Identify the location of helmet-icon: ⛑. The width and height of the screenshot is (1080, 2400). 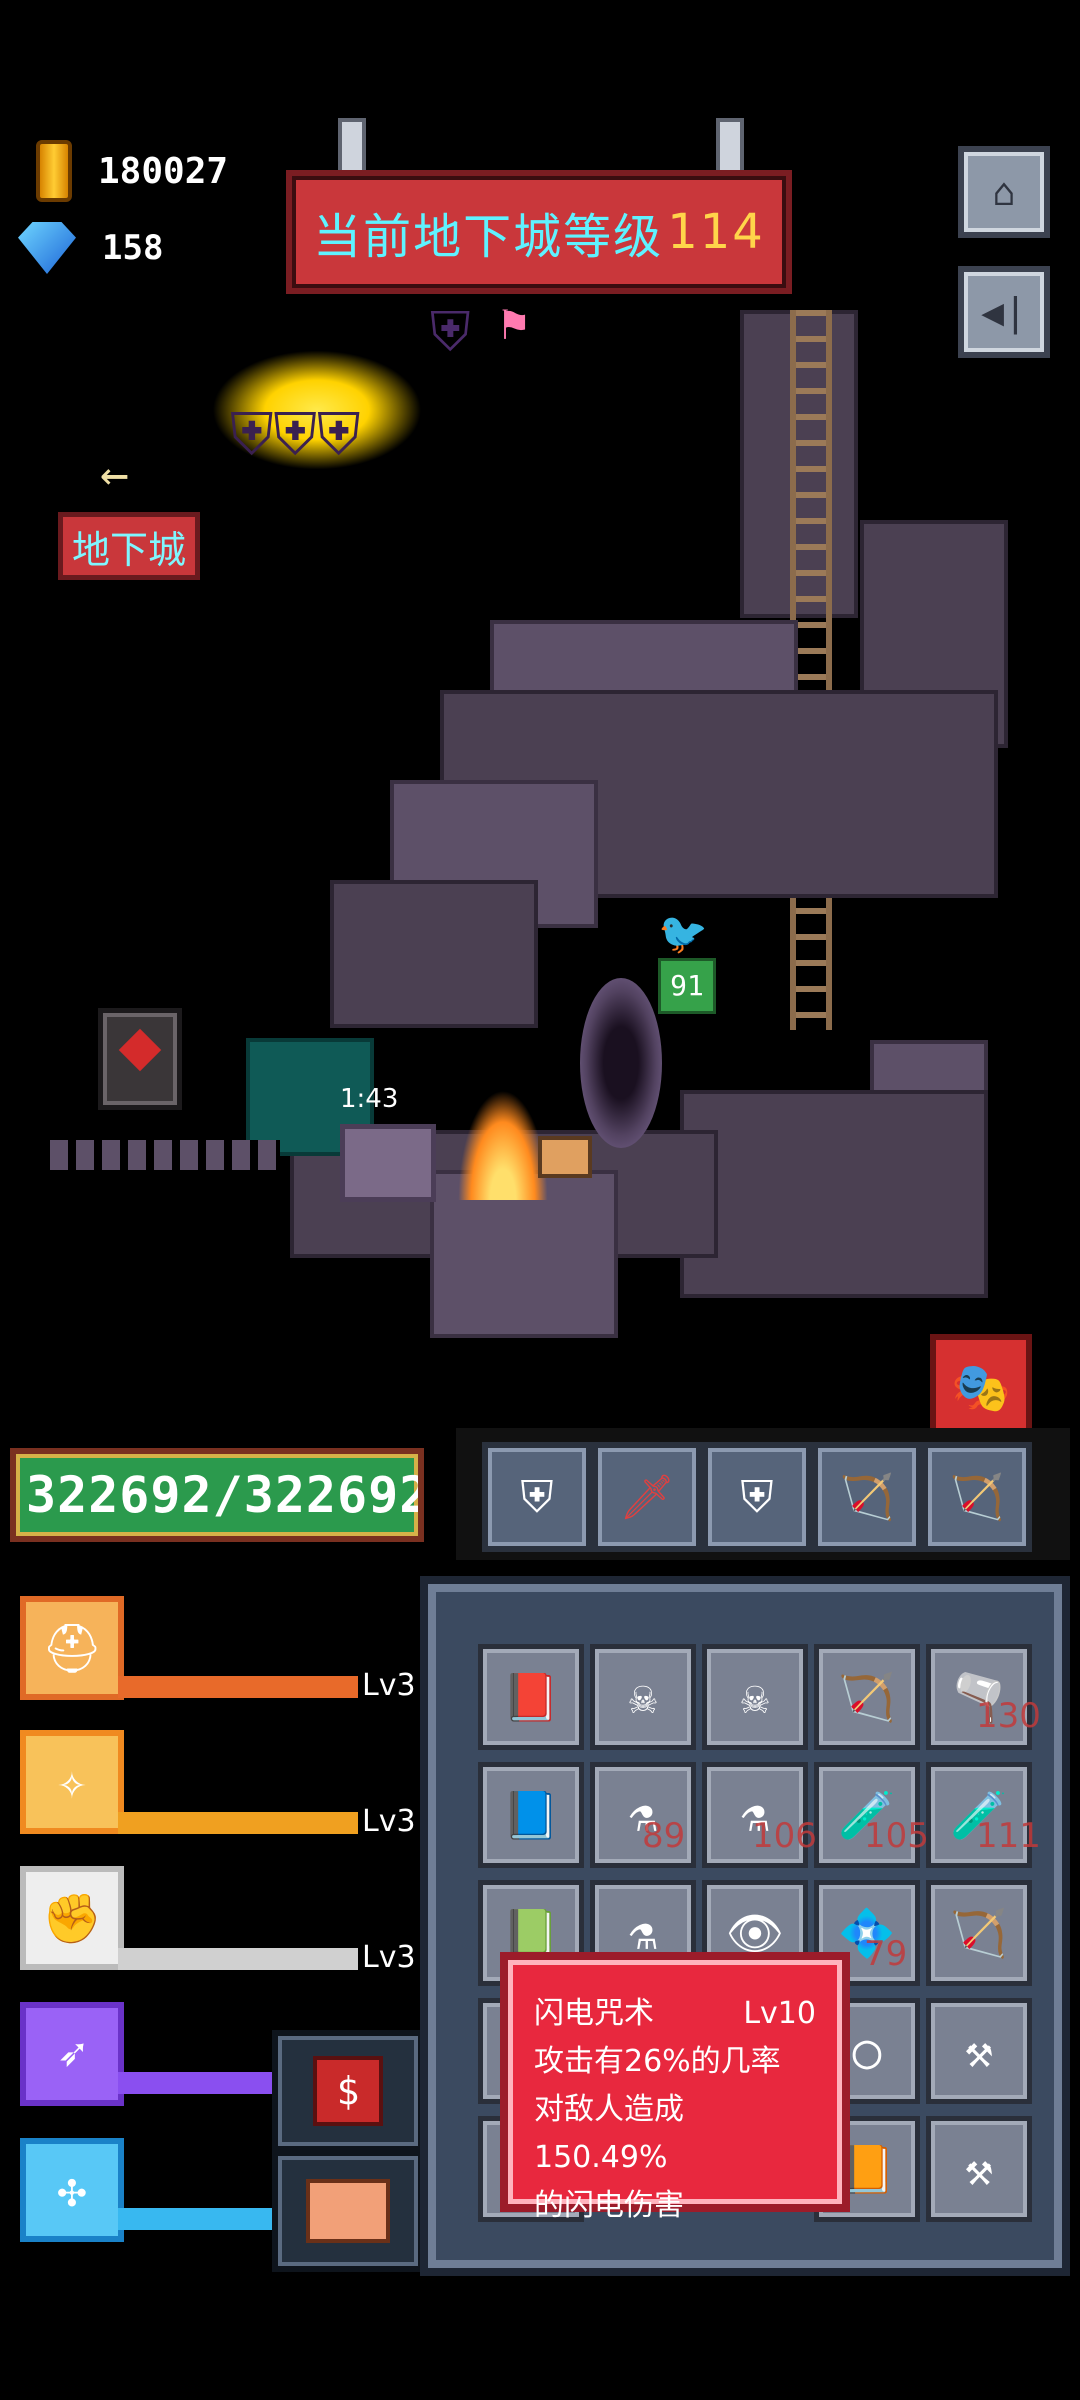
(72, 1648).